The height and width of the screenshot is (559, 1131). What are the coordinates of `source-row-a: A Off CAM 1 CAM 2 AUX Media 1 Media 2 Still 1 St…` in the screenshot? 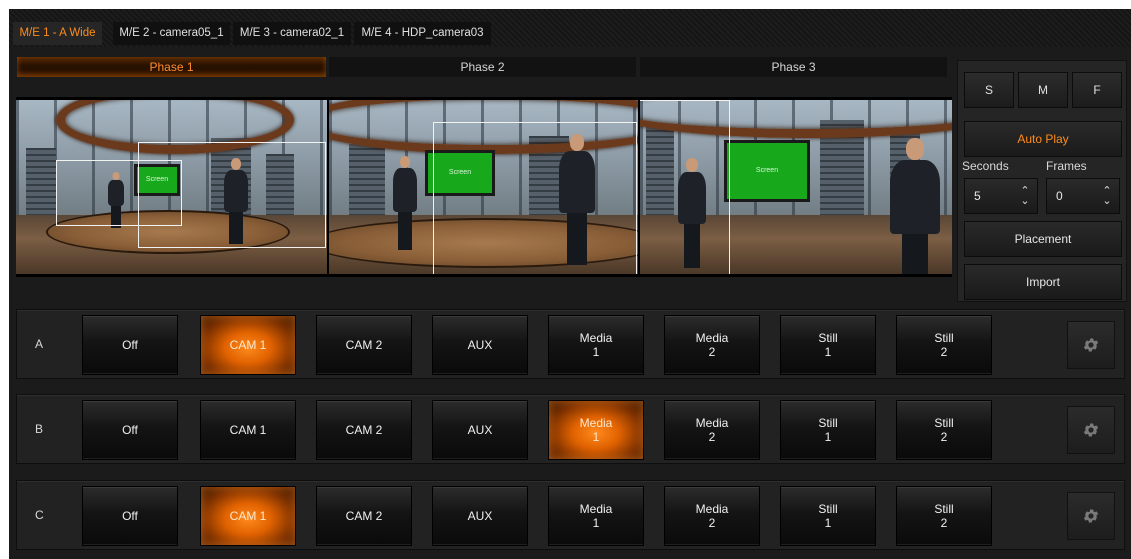 It's located at (570, 344).